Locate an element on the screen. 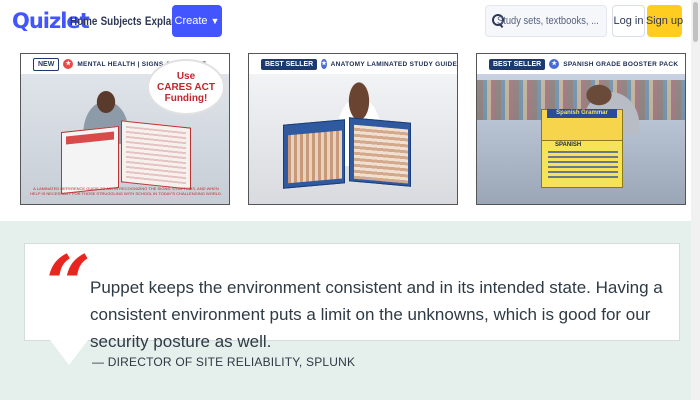 The height and width of the screenshot is (400, 700). anatomy-guide-right is located at coordinates (380, 152).